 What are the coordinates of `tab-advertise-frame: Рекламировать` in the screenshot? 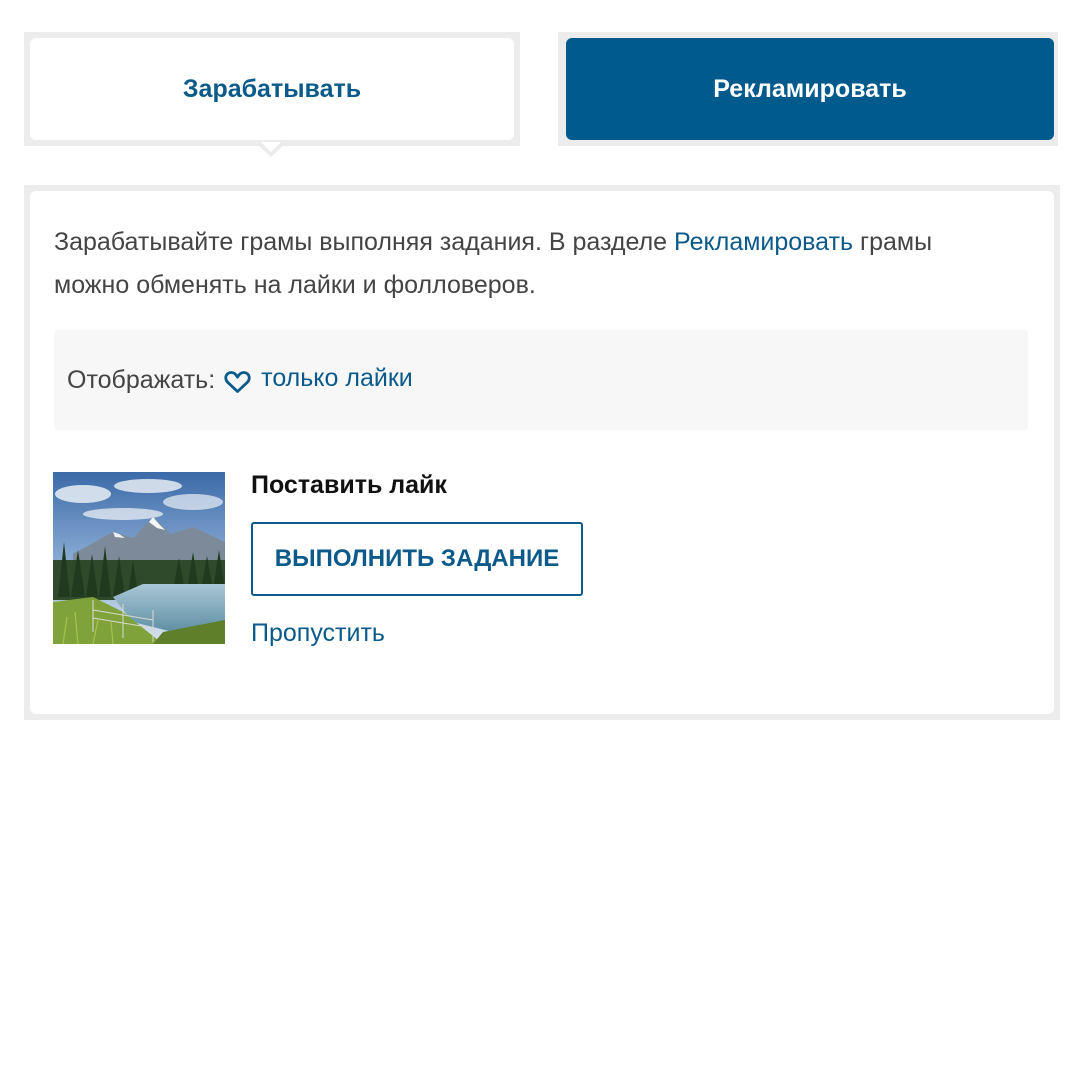 It's located at (808, 89).